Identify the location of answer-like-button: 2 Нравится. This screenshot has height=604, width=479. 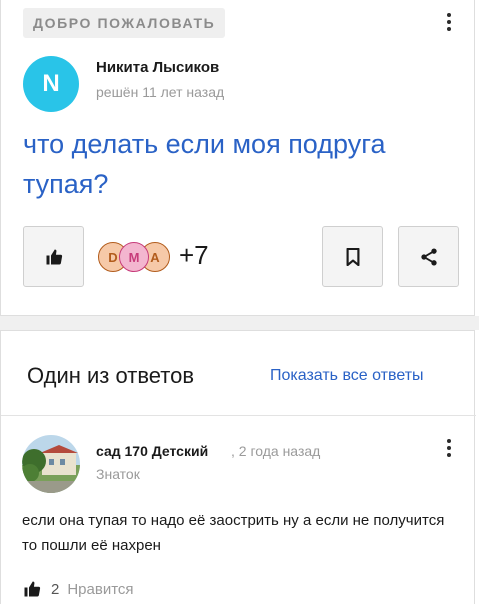
(78, 589).